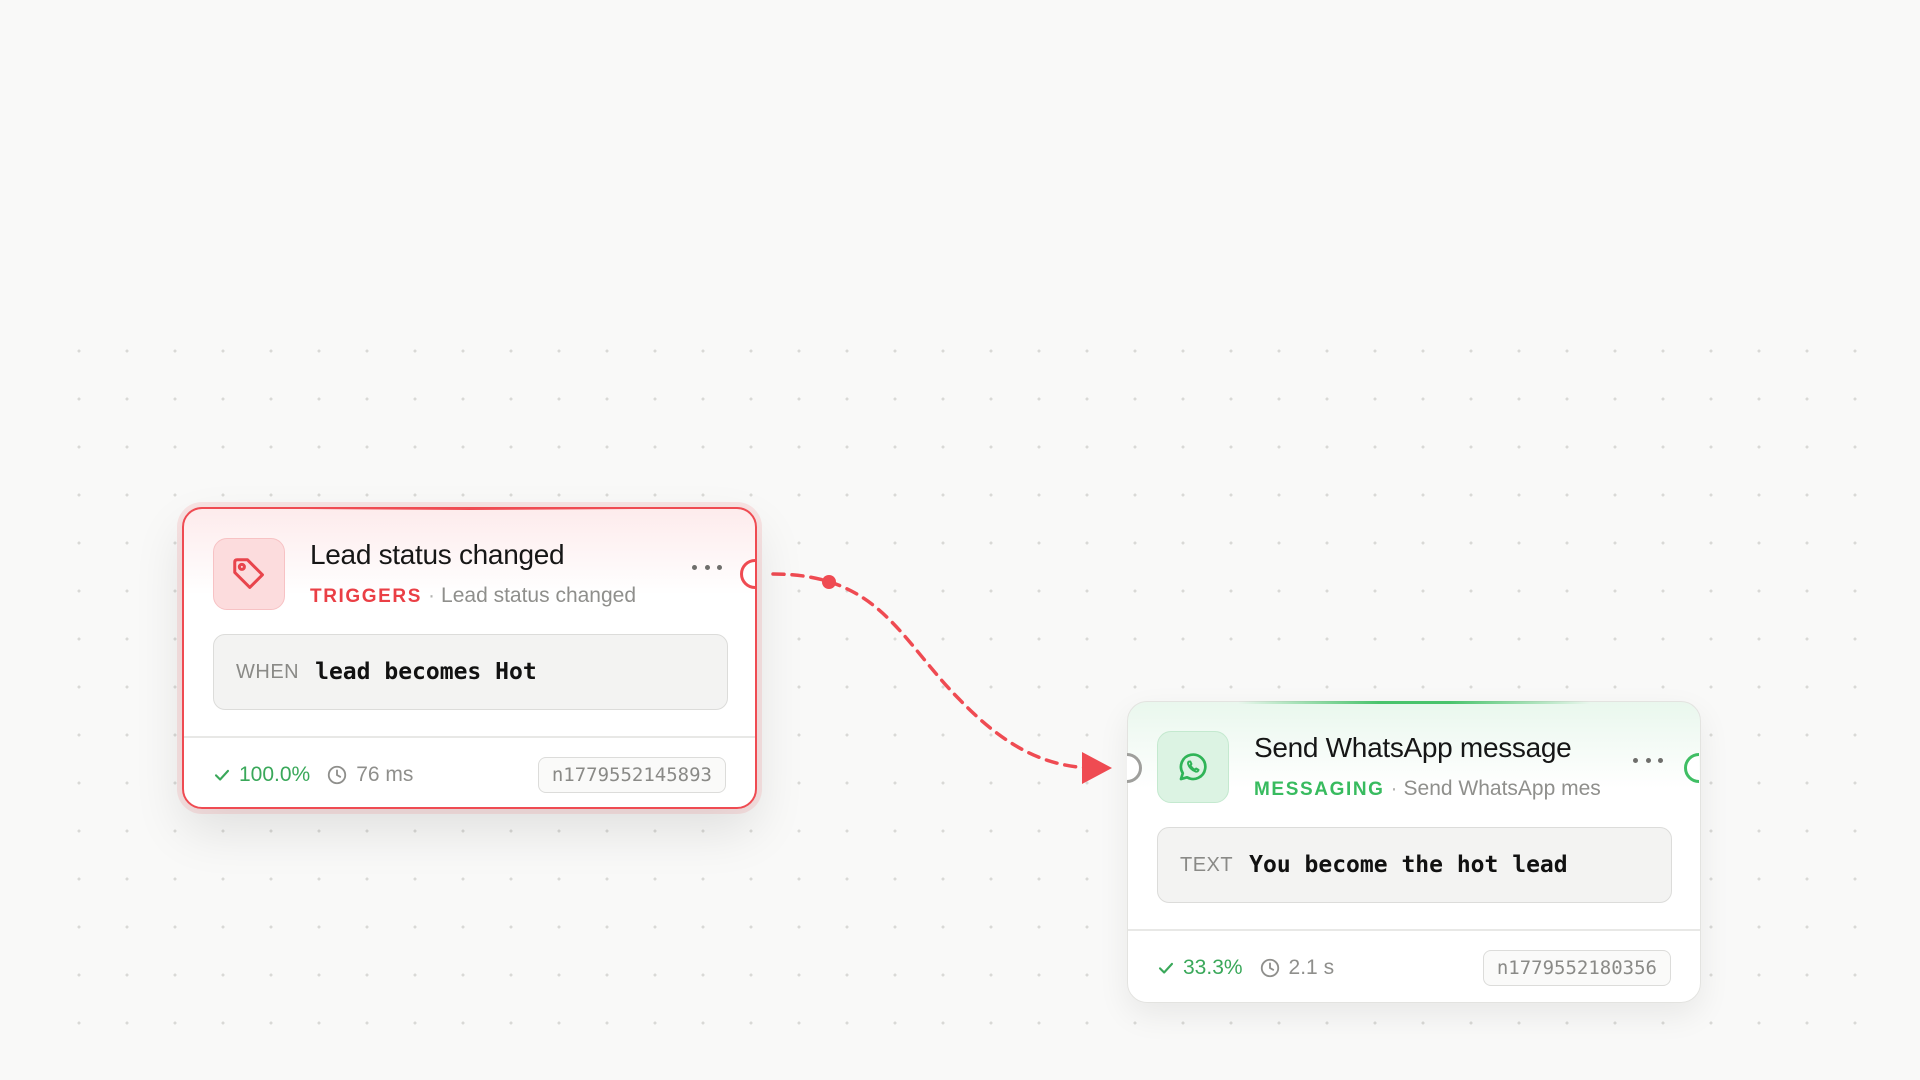 The image size is (1920, 1080). I want to click on node-title: Send WhatsApp message, so click(1413, 747).